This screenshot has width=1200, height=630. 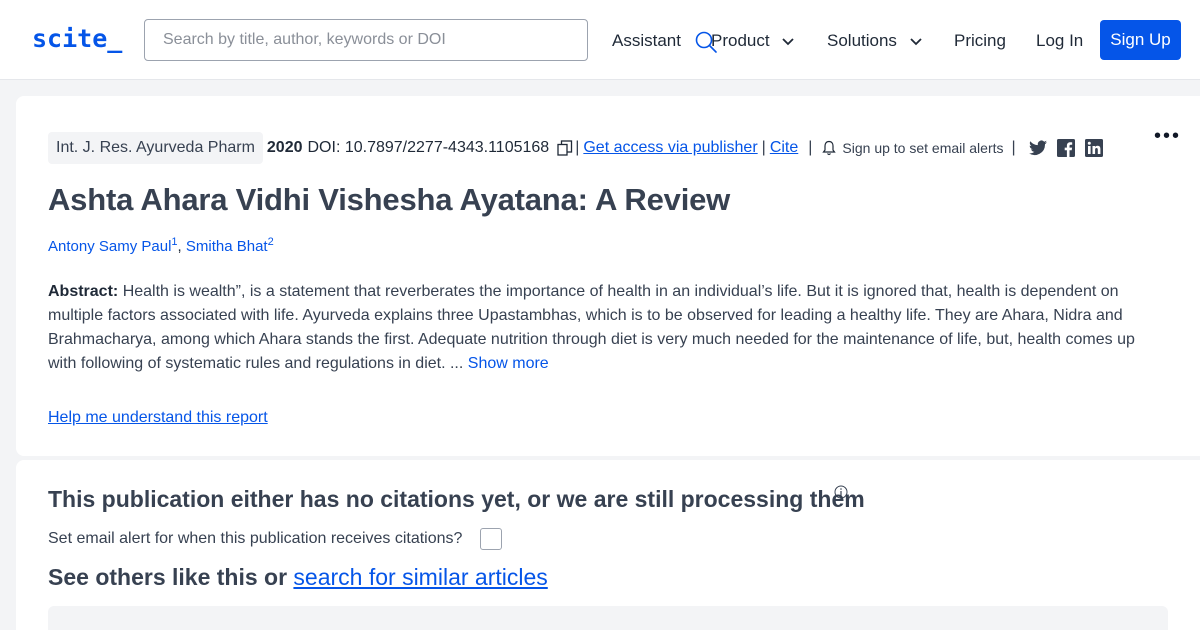 I want to click on email-alert-checkbox, so click(x=491, y=539).